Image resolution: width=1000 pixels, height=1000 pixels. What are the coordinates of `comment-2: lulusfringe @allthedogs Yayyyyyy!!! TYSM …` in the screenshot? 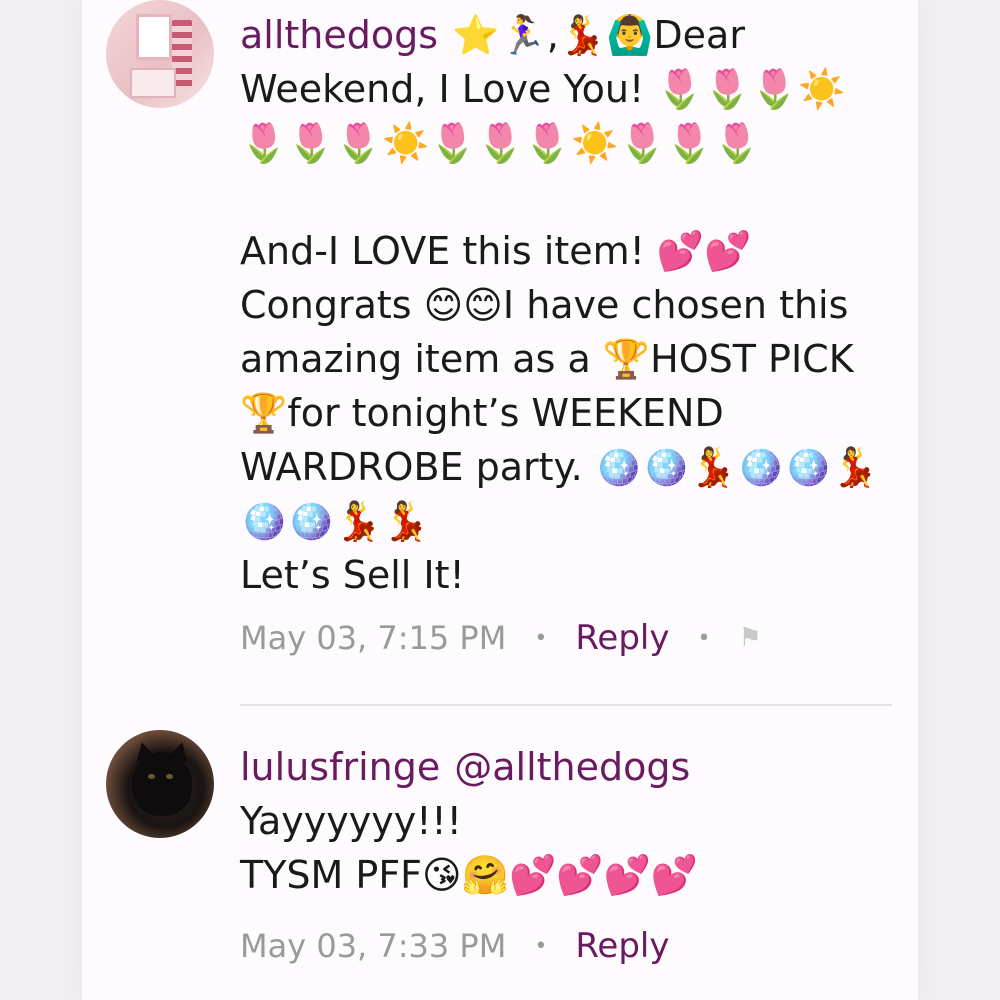 It's located at (560, 821).